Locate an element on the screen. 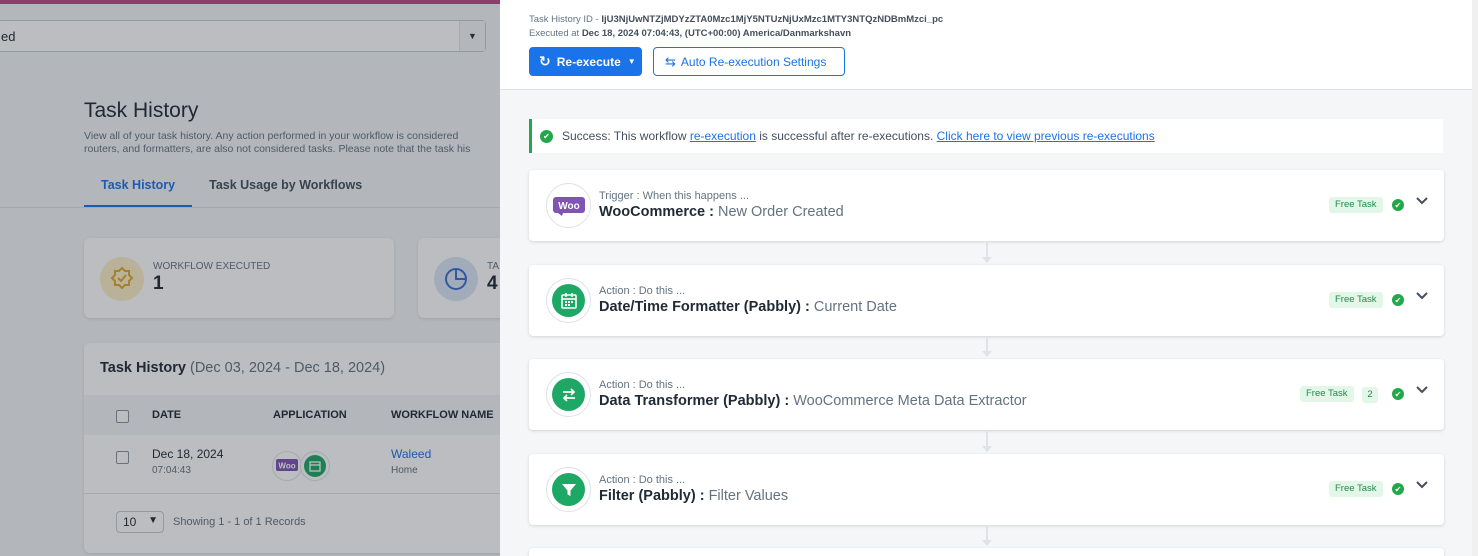 This screenshot has height=556, width=1478. filter-icon is located at coordinates (568, 489).